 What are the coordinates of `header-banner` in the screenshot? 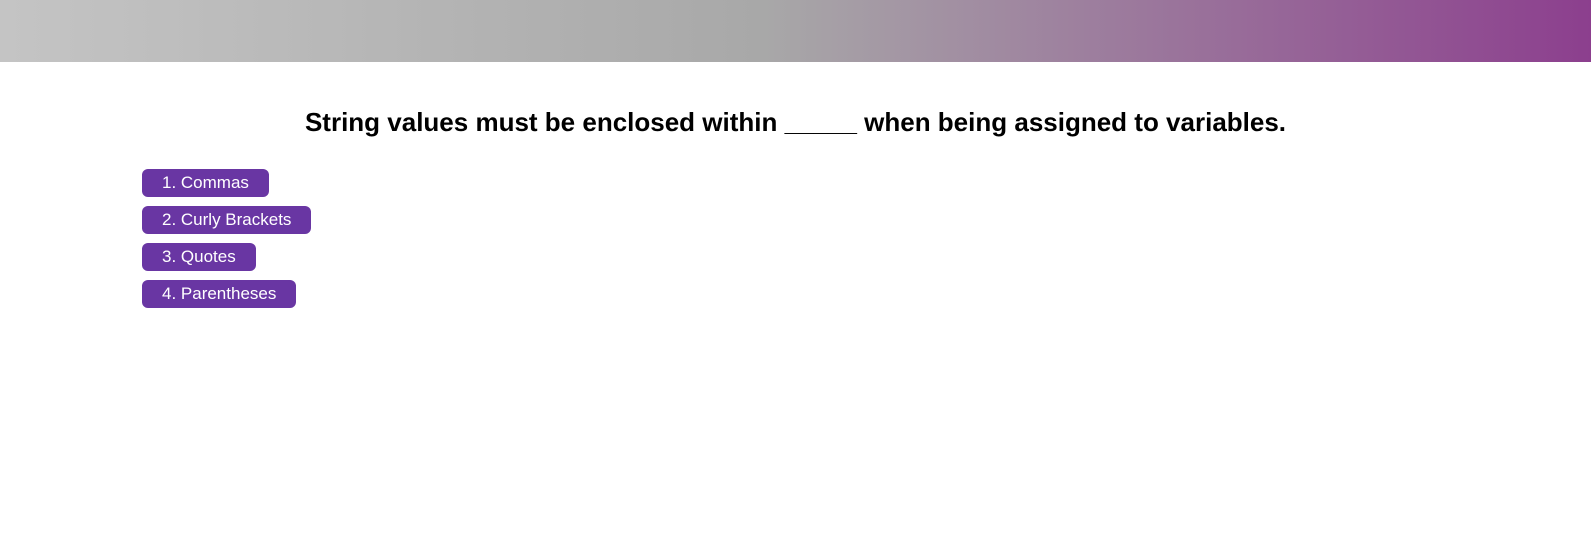 It's located at (795, 31).